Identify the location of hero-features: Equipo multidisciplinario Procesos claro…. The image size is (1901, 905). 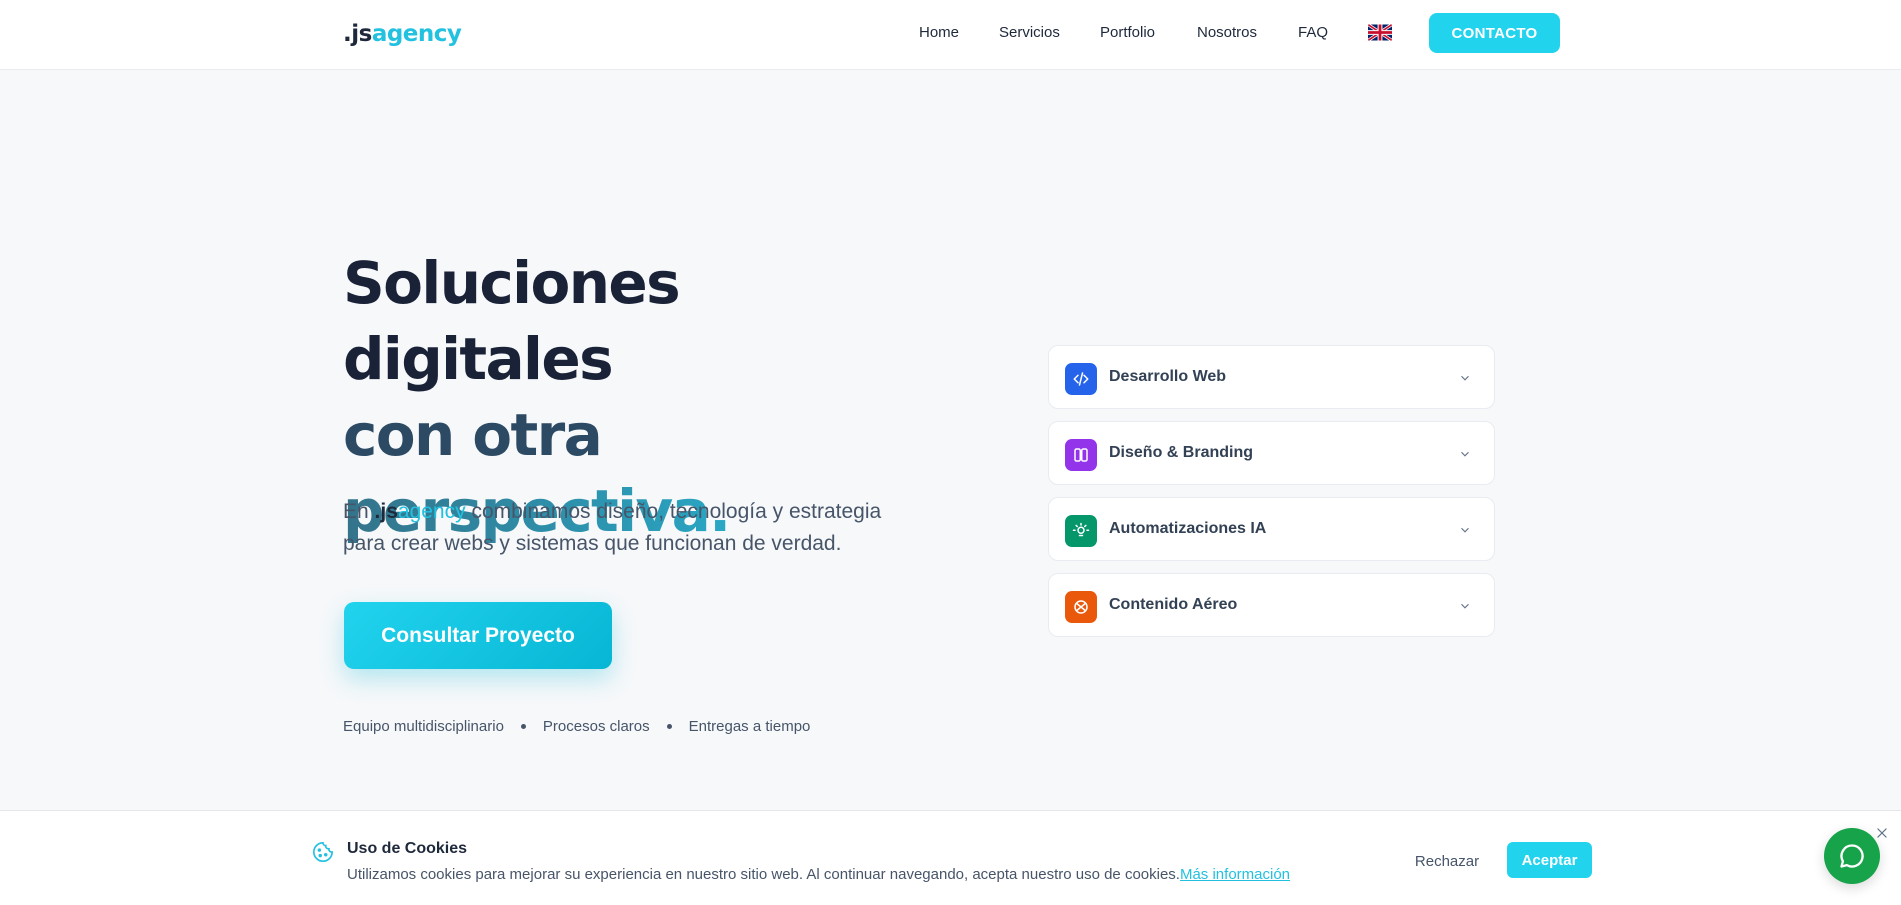
(576, 726).